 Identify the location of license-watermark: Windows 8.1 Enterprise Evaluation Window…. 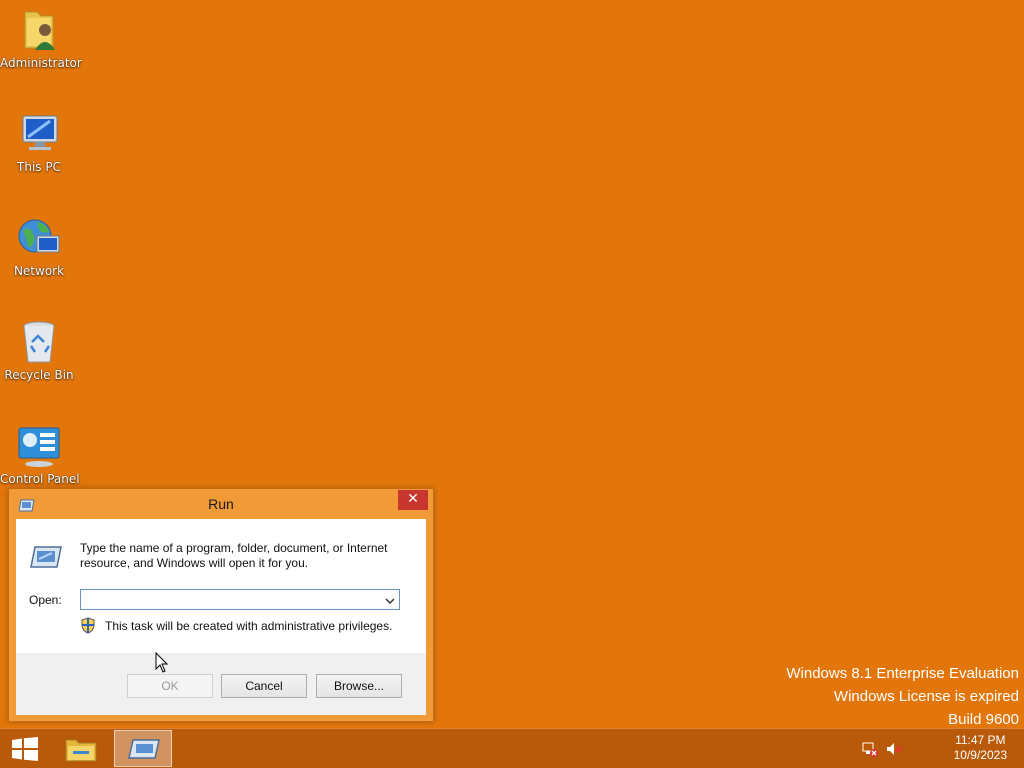
(902, 696).